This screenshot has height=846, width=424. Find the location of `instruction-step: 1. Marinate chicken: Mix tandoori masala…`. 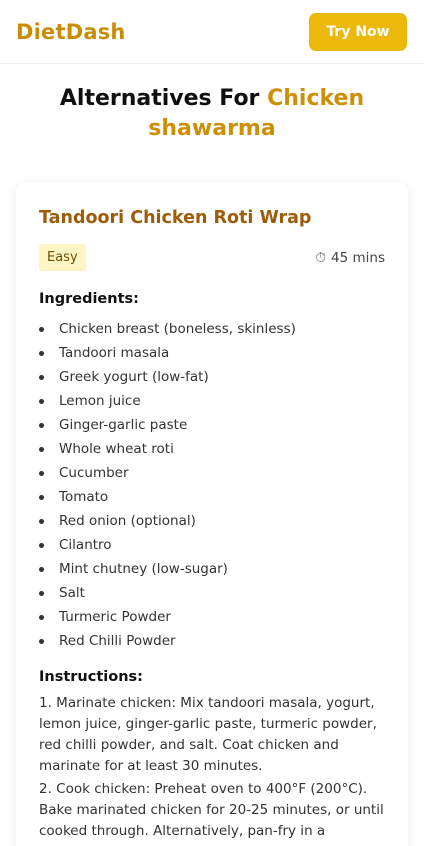

instruction-step: 1. Marinate chicken: Mix tandoori masala… is located at coordinates (208, 734).